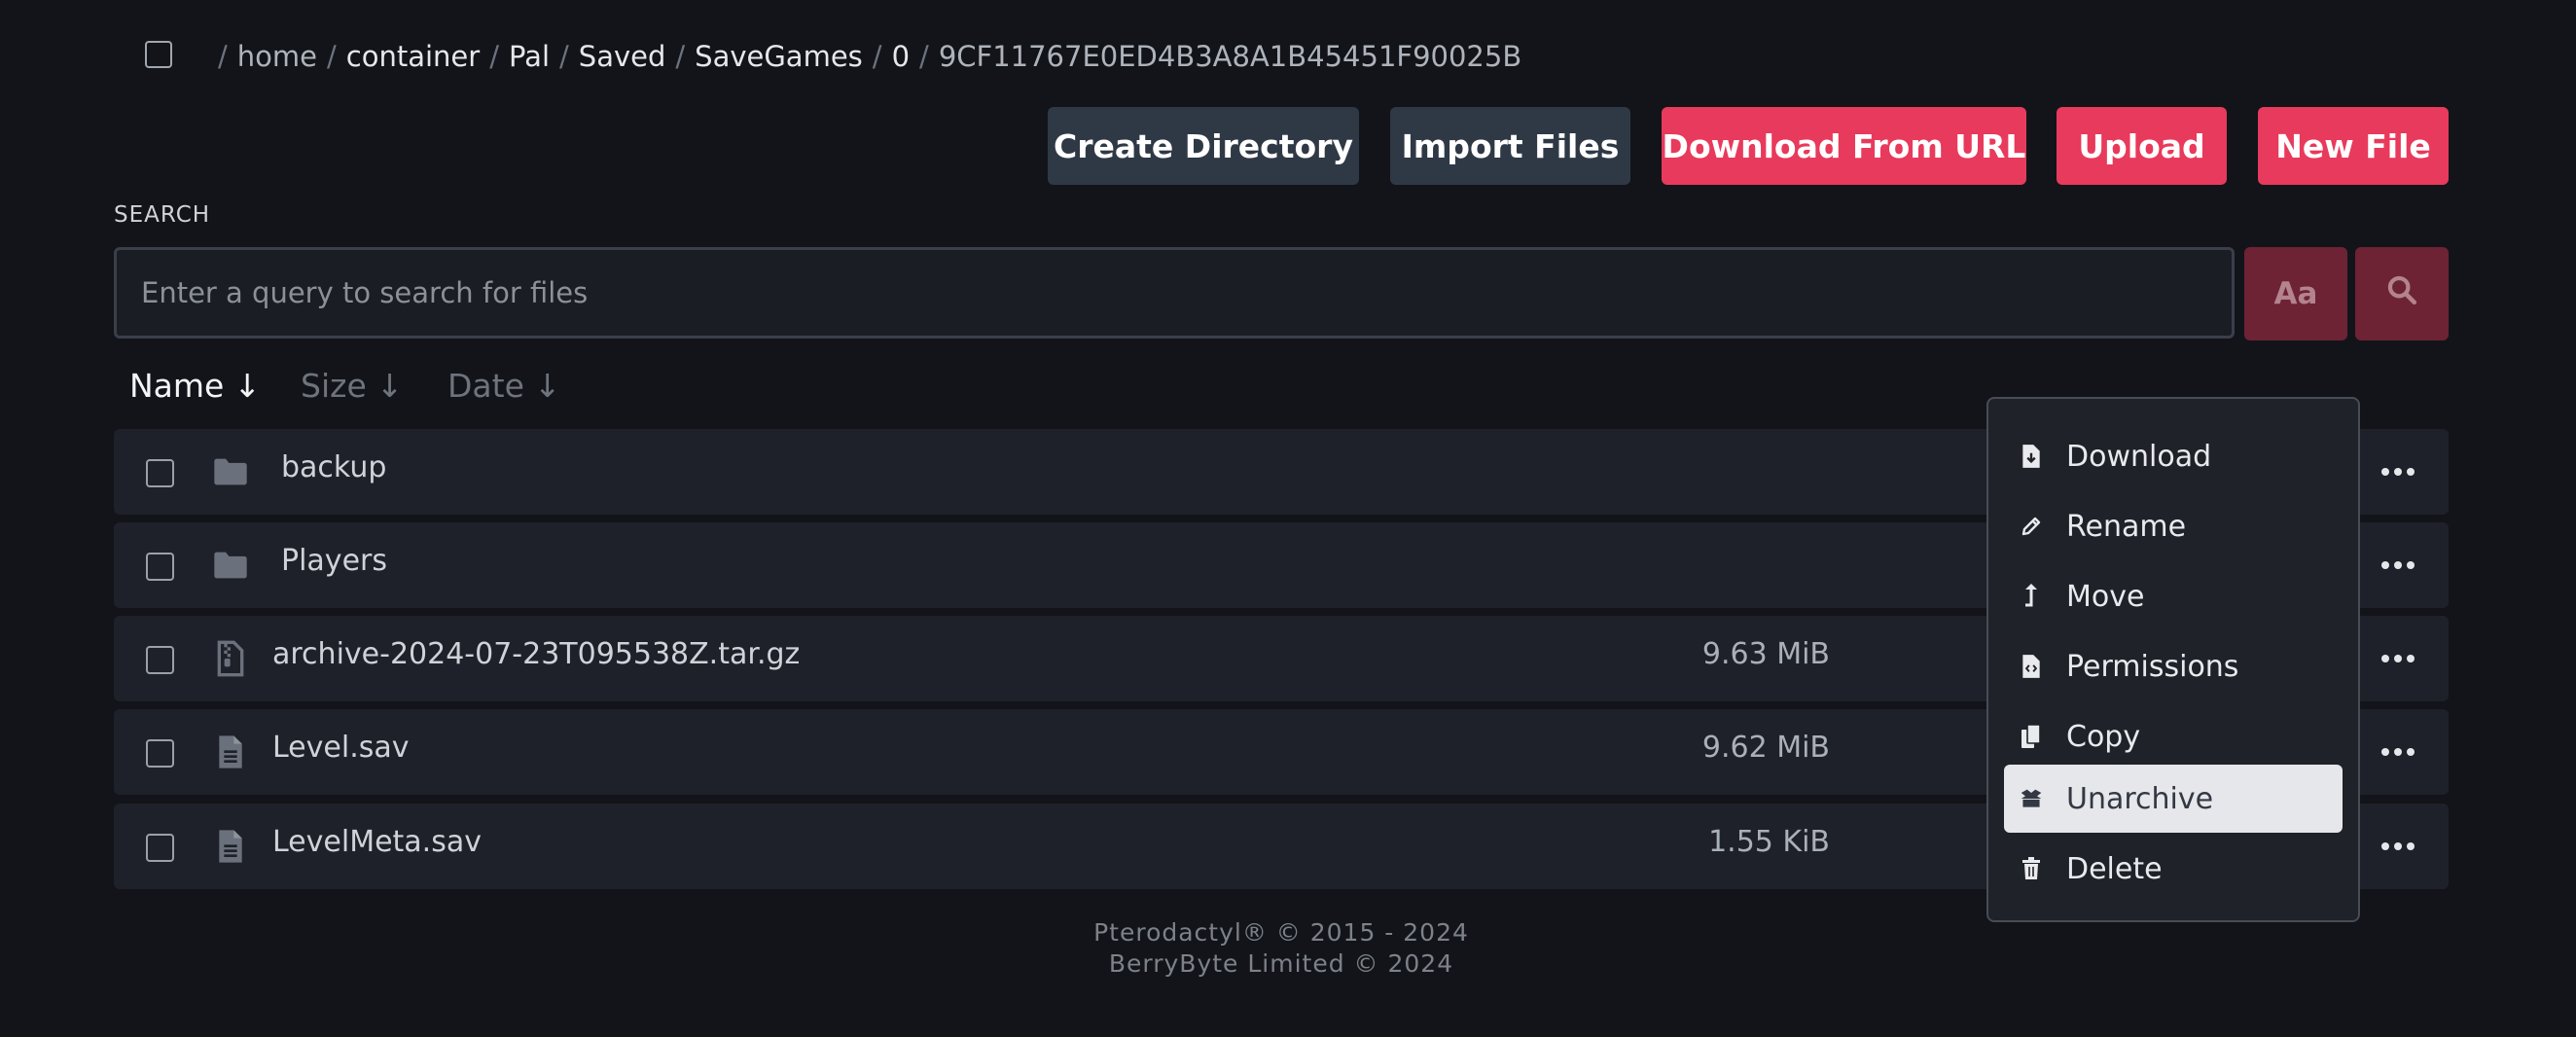 The height and width of the screenshot is (1037, 2576). Describe the element at coordinates (1203, 146) in the screenshot. I see `create-directory-button: Create Directory` at that location.